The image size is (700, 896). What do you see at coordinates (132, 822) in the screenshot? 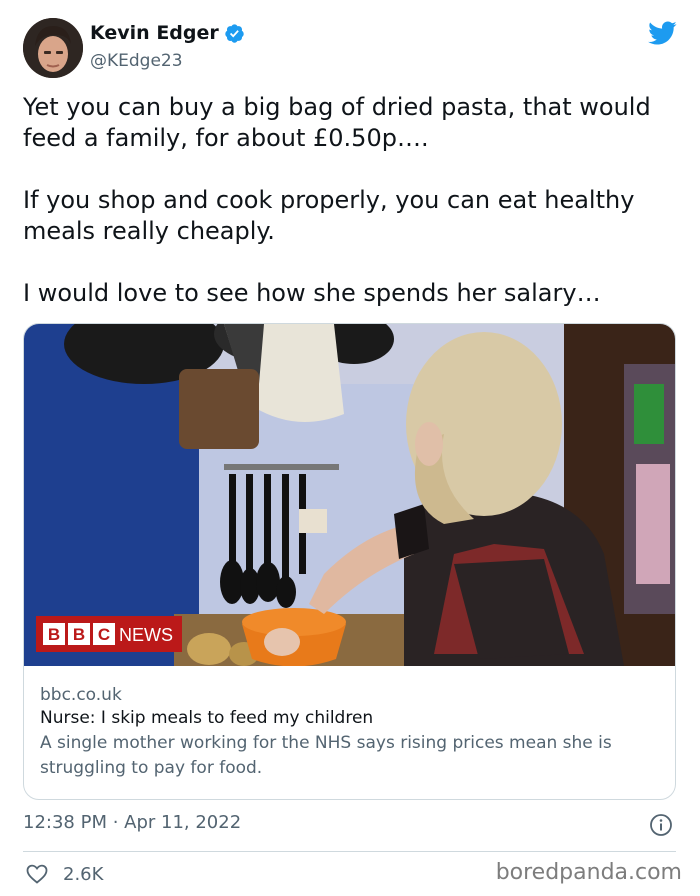
I see `tweet-timestamp: 12:38 PM · Apr 11, 2022` at bounding box center [132, 822].